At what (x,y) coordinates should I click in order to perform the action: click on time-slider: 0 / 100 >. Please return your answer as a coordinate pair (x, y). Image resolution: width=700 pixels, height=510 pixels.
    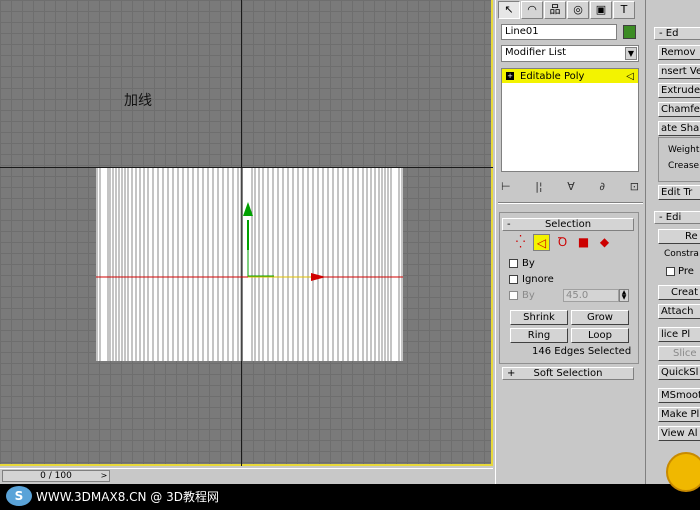
    Looking at the image, I should click on (56, 476).